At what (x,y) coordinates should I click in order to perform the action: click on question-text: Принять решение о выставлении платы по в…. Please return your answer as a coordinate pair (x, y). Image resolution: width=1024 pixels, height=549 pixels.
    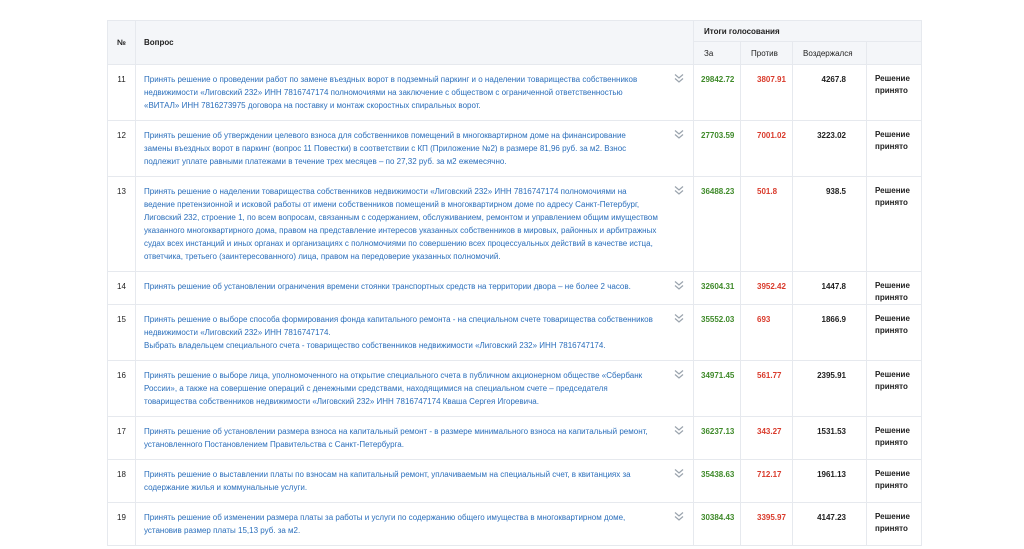
    Looking at the image, I should click on (404, 481).